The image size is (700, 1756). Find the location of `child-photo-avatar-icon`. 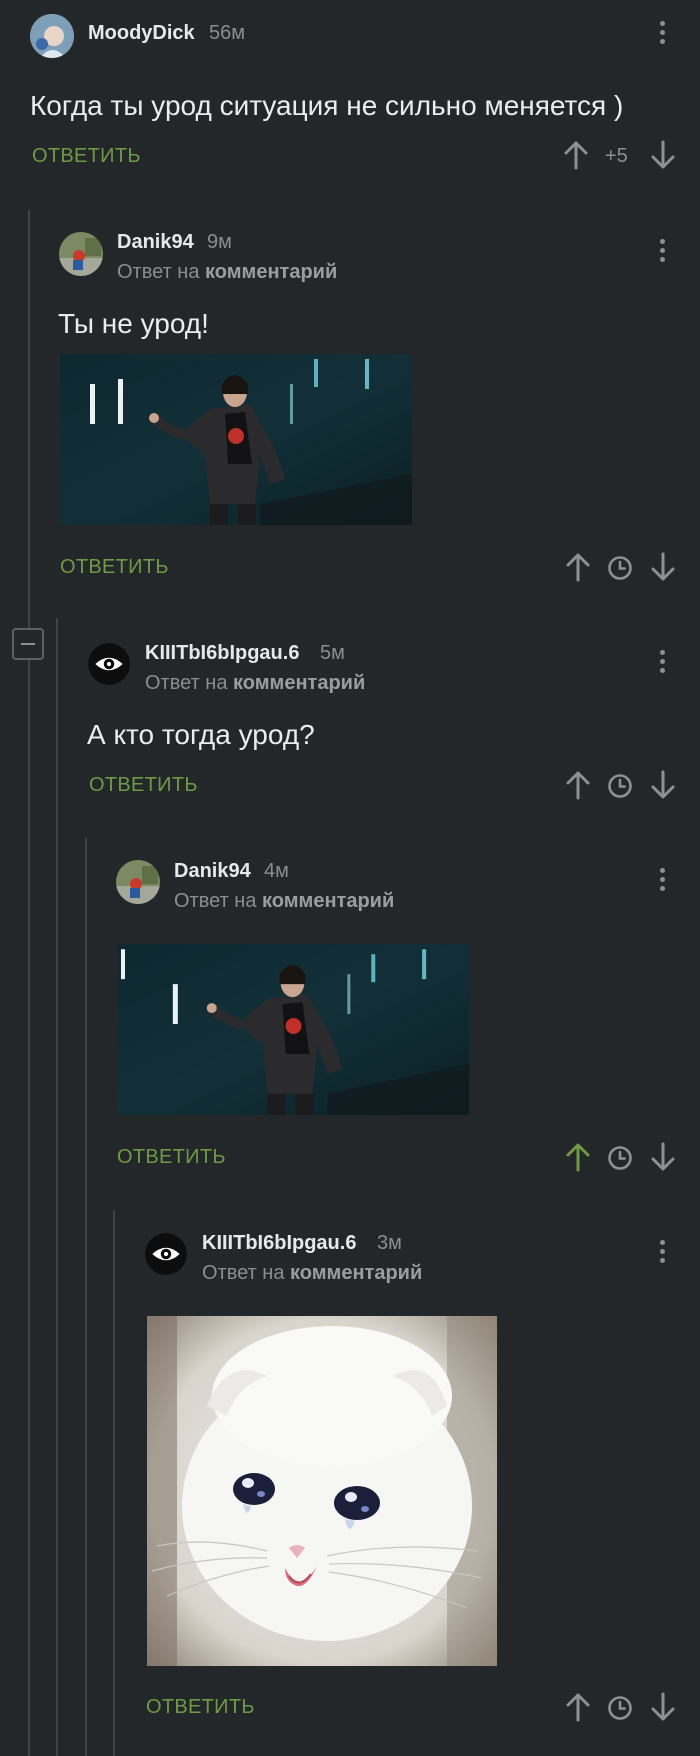

child-photo-avatar-icon is located at coordinates (52, 36).